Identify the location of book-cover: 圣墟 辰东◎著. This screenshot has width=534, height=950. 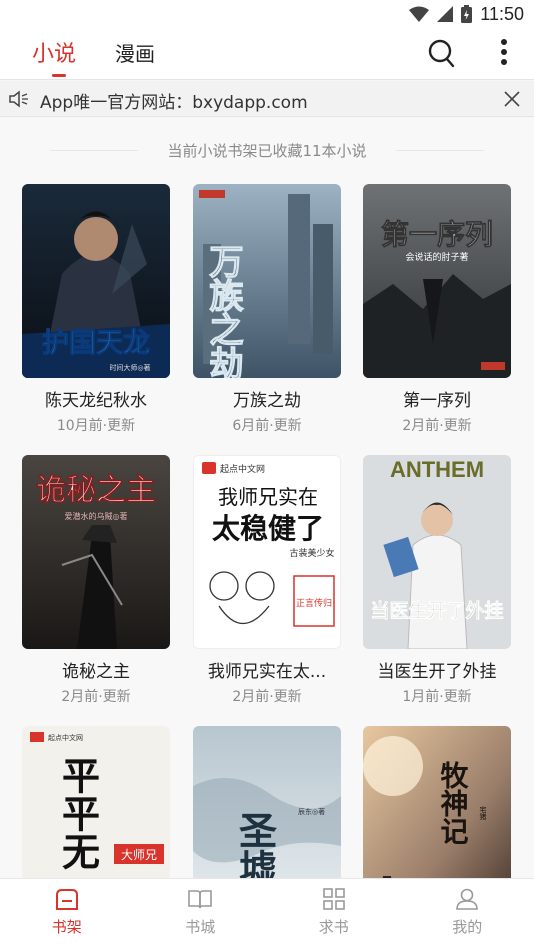
(267, 802).